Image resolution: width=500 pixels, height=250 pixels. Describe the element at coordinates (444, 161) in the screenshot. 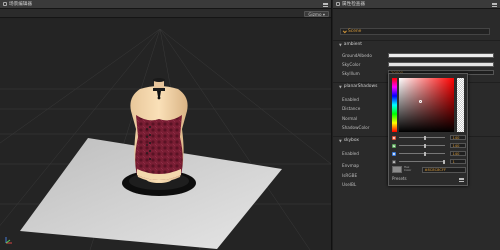

I see `alpha-slider-knob` at that location.